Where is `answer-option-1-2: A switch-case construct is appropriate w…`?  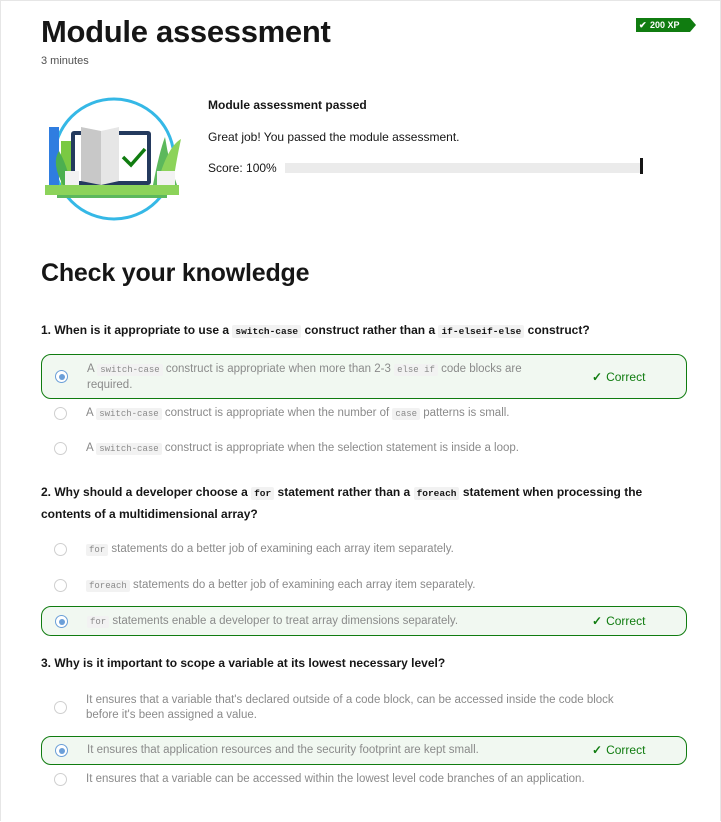 answer-option-1-2: A switch-case construct is appropriate w… is located at coordinates (364, 414).